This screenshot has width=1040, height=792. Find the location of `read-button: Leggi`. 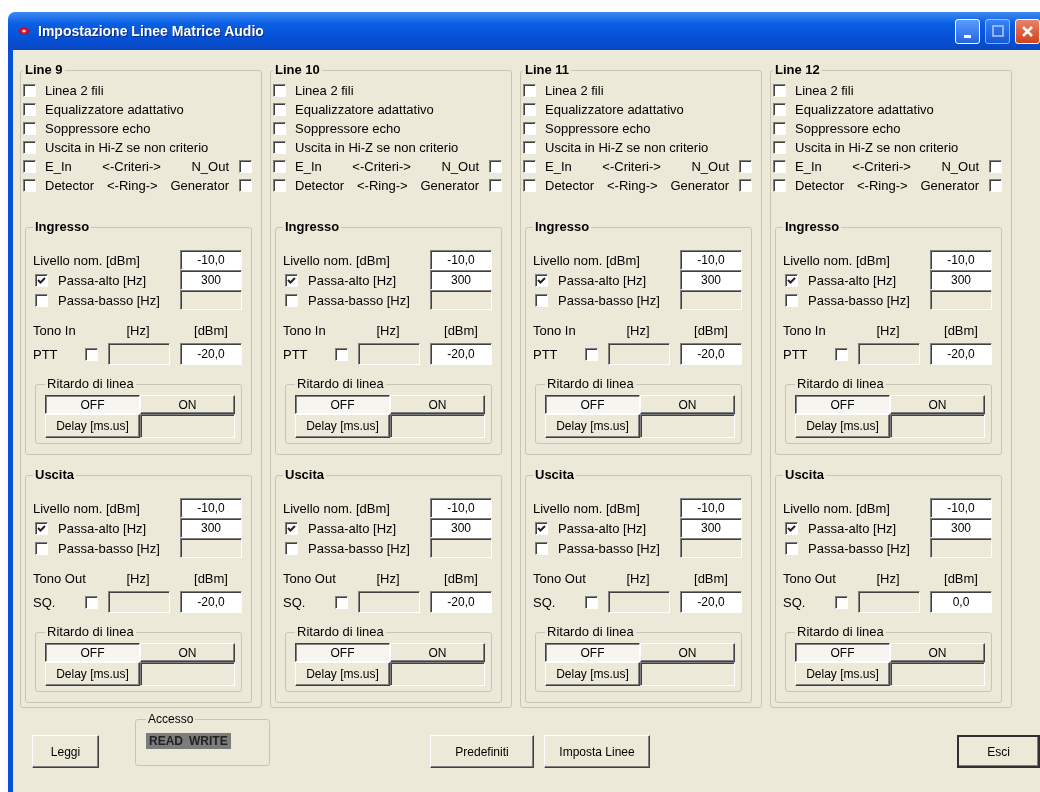

read-button: Leggi is located at coordinates (65, 751).